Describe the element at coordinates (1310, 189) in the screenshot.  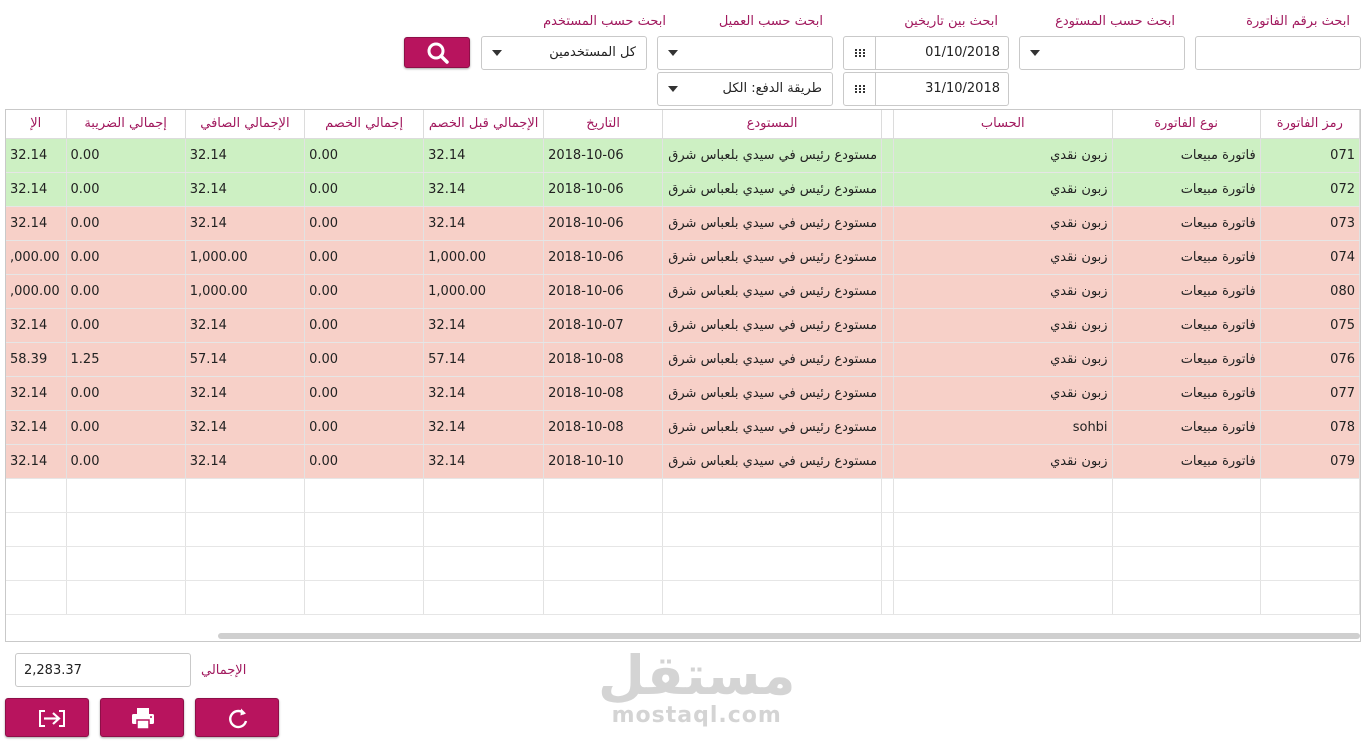
I see `table-cell: 072` at that location.